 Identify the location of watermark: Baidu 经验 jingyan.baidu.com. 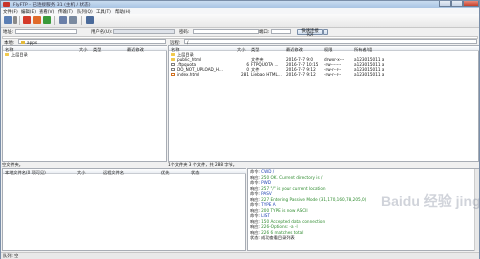
(430, 201).